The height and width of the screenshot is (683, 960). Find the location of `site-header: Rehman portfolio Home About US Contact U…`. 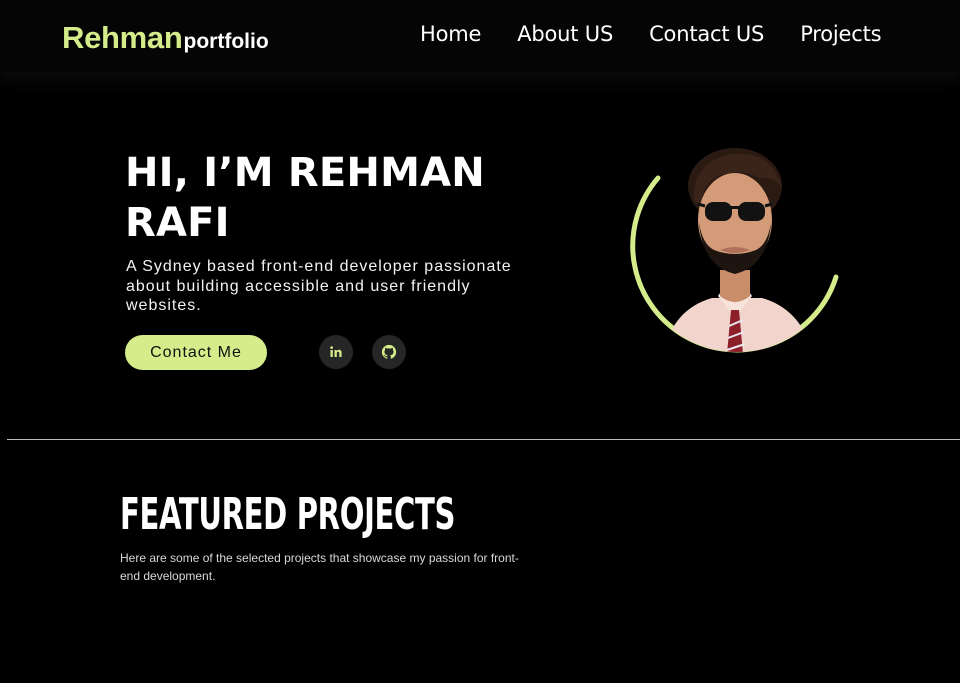

site-header: Rehman portfolio Home About US Contact U… is located at coordinates (480, 36).